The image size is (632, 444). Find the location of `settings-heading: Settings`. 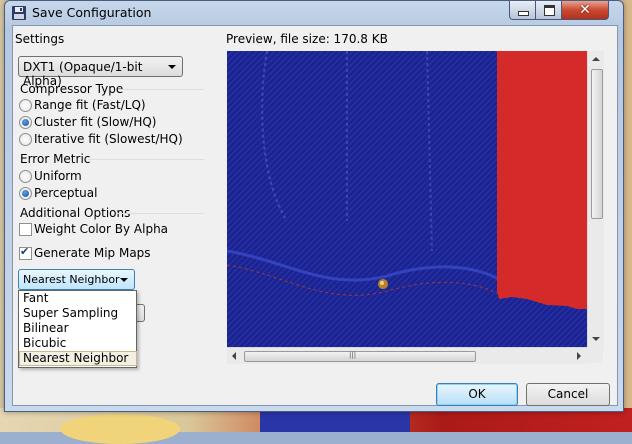

settings-heading: Settings is located at coordinates (40, 39).